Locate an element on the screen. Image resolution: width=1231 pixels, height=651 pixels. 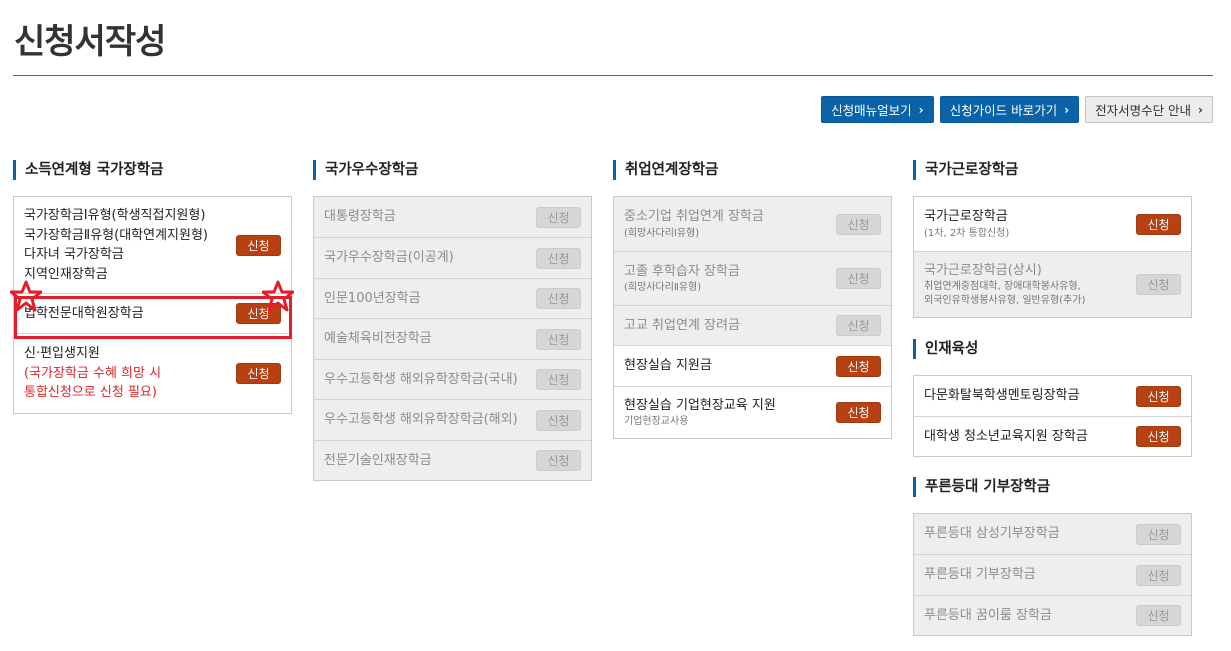
item-label: 예술체육비전장학금 is located at coordinates (378, 339).